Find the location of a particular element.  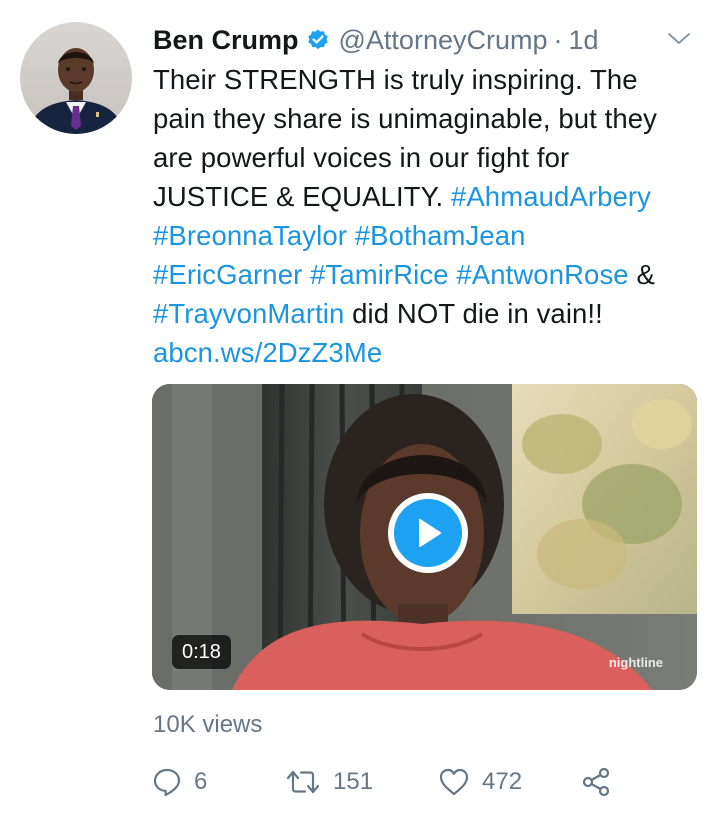

play-icon is located at coordinates (428, 533).